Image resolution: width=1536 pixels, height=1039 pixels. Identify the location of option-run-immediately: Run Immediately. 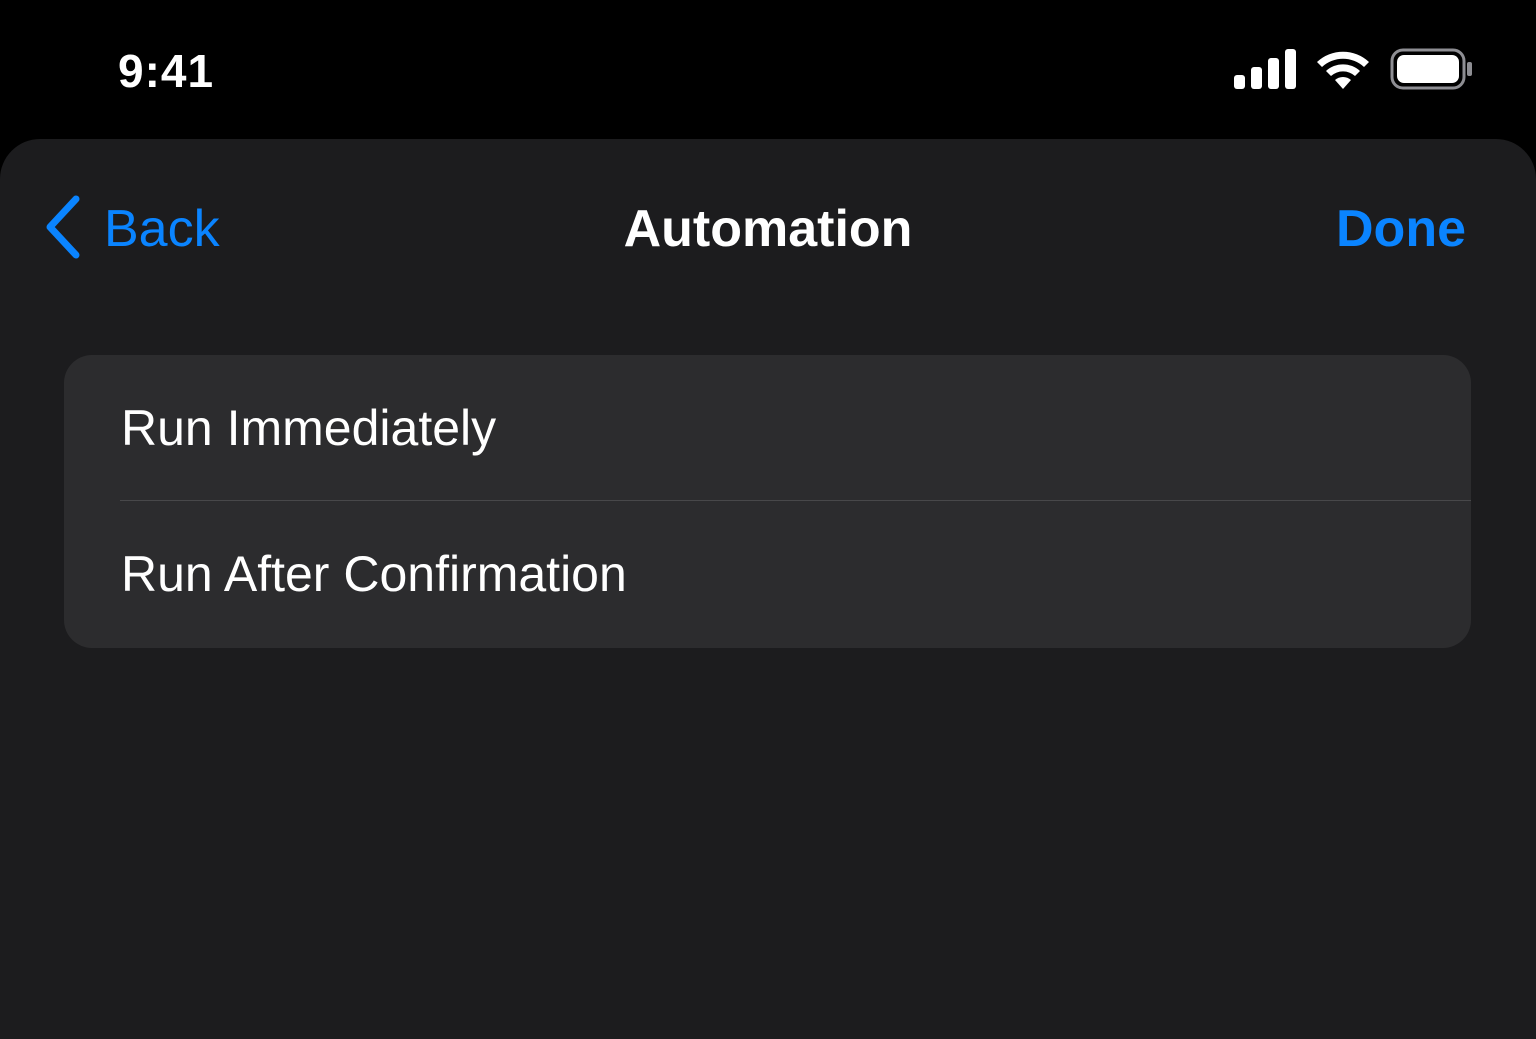
(767, 428).